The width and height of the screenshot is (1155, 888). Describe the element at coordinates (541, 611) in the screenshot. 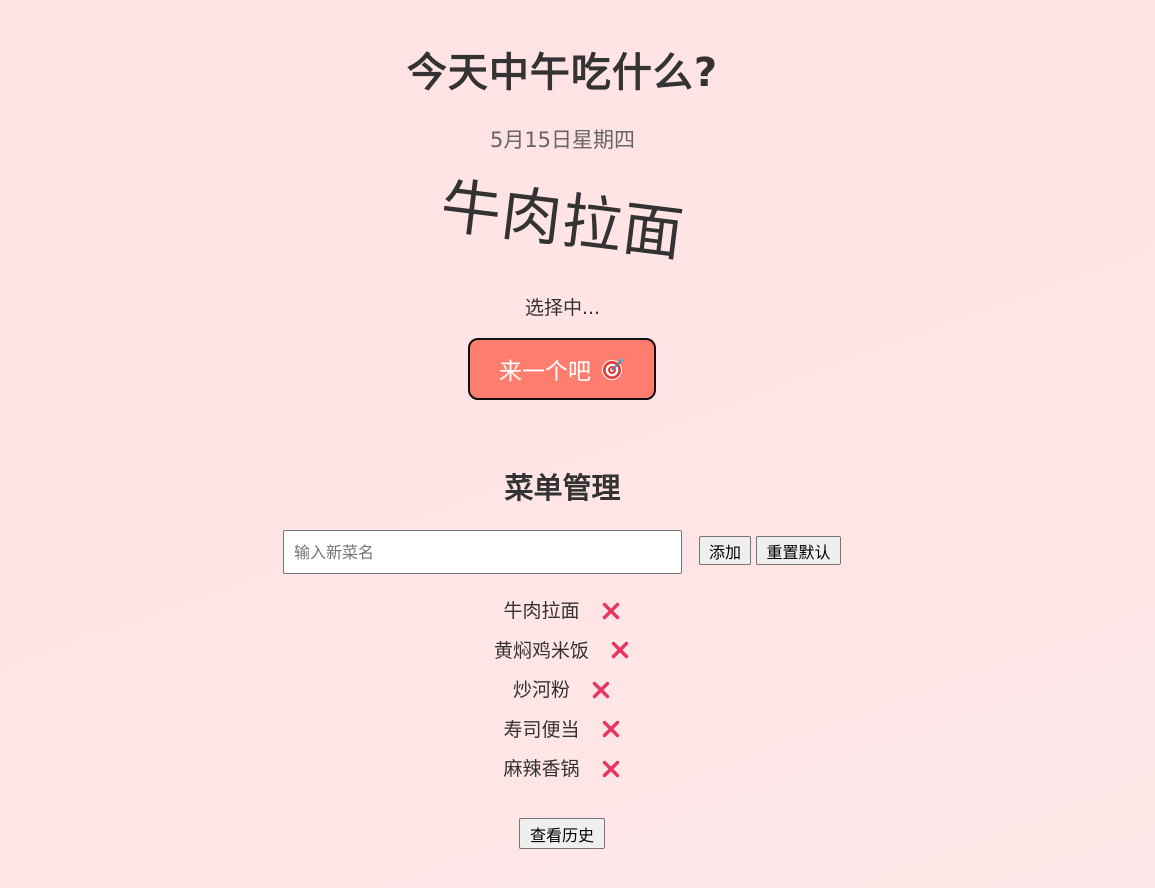

I see `menu-item-label: 牛肉拉面` at that location.